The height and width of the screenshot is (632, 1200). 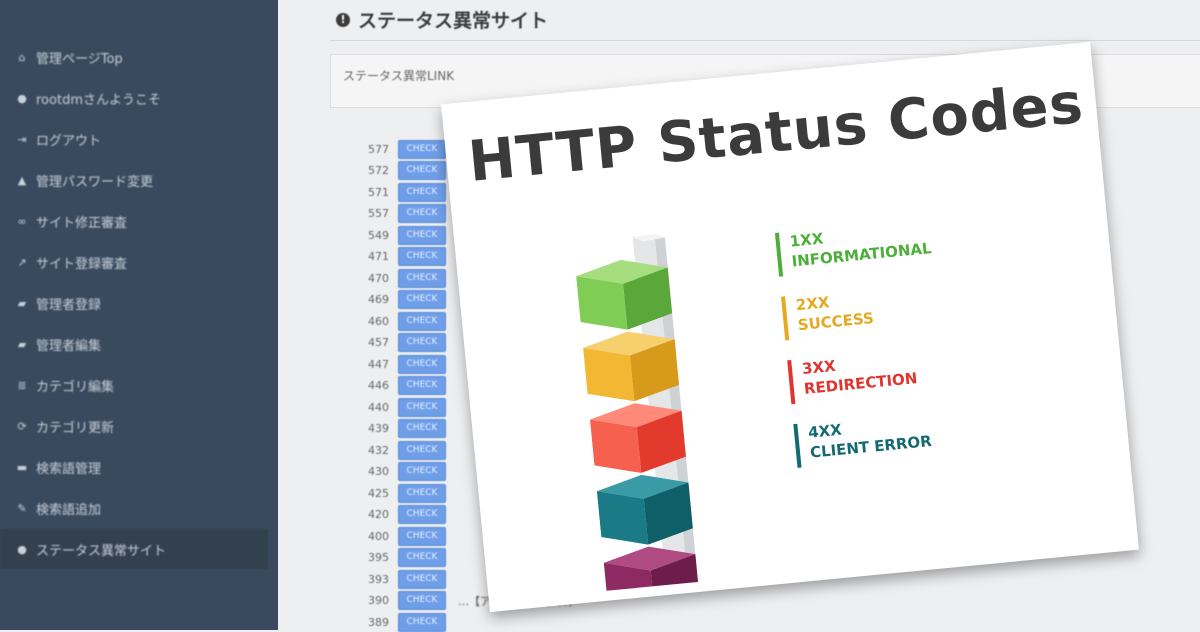 What do you see at coordinates (378, 256) in the screenshot?
I see `row-id: 471` at bounding box center [378, 256].